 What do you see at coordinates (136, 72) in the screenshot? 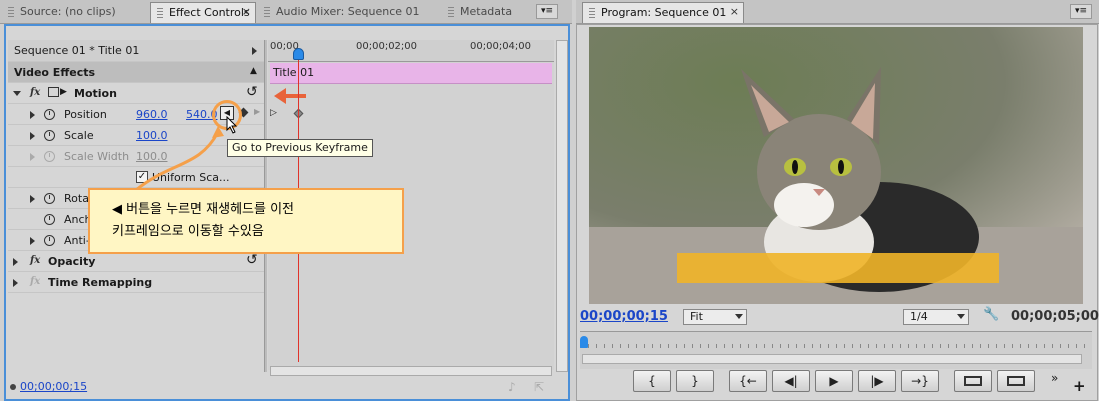
I see `video-effects-header: Video Effects ▲` at bounding box center [136, 72].